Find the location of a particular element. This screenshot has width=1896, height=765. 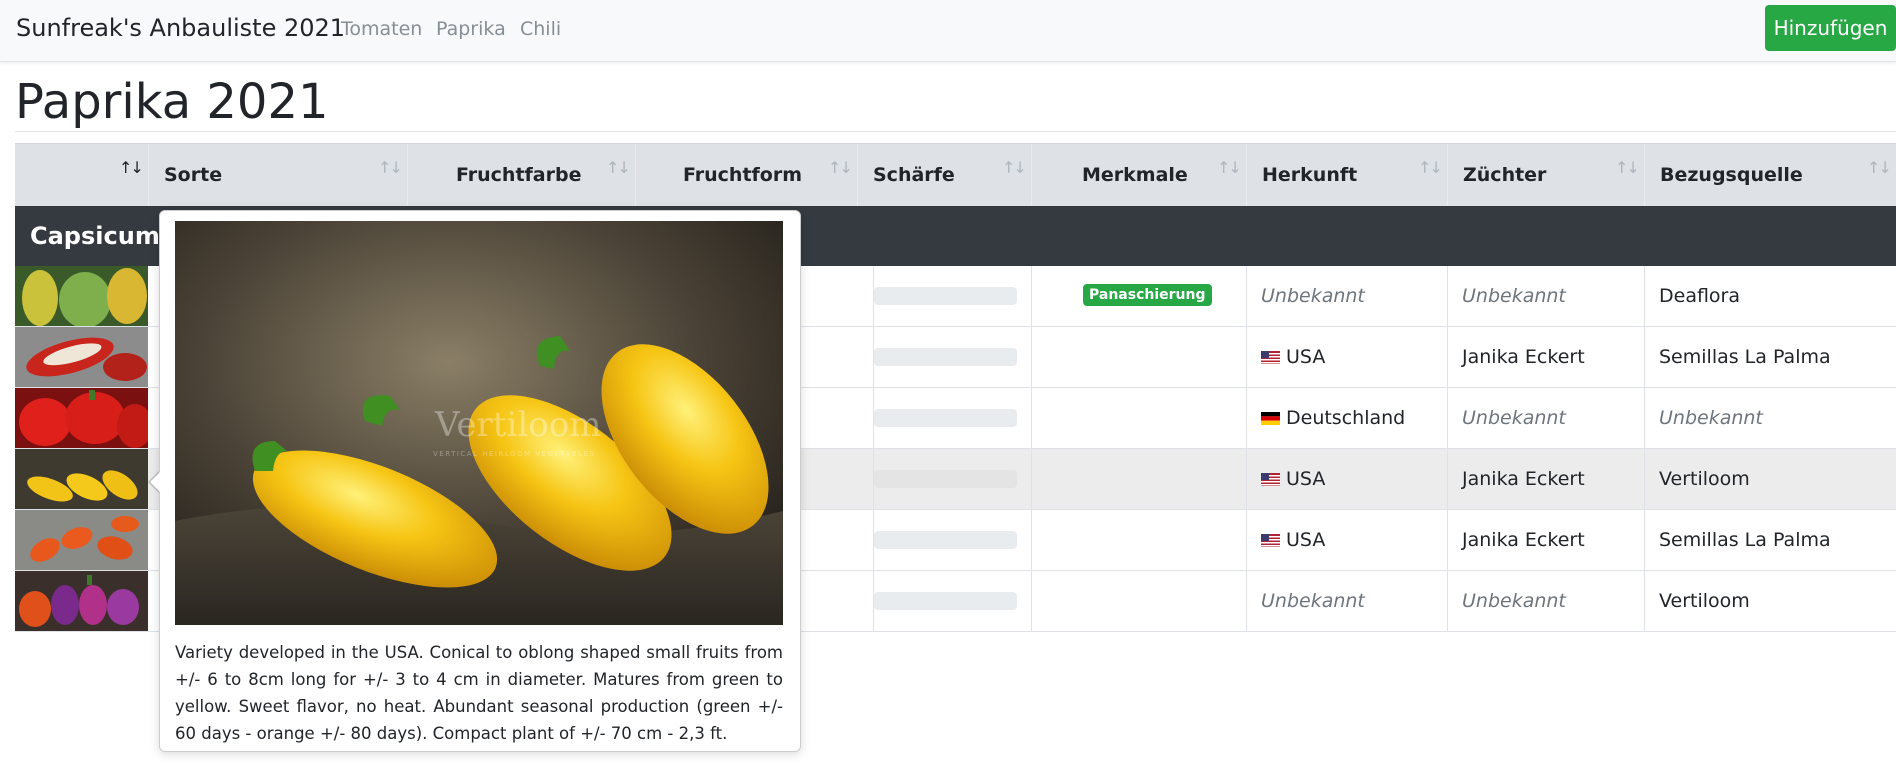

column-header-zuechter: Züchter ↑↓ is located at coordinates (1546, 175).